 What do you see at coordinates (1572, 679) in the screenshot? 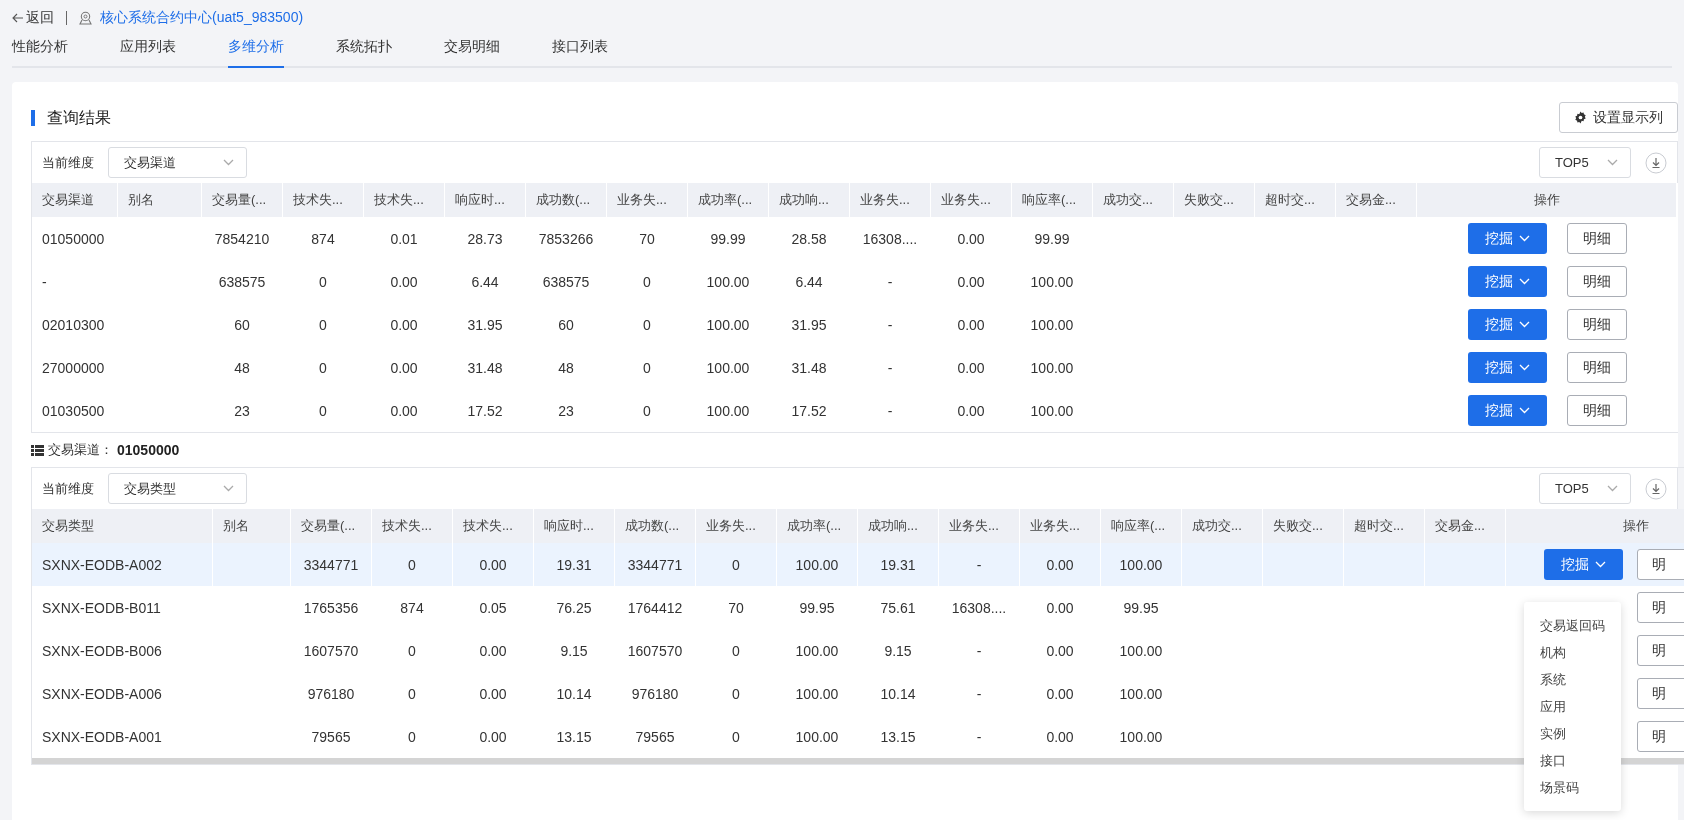
I see `menu-item: 系统` at bounding box center [1572, 679].